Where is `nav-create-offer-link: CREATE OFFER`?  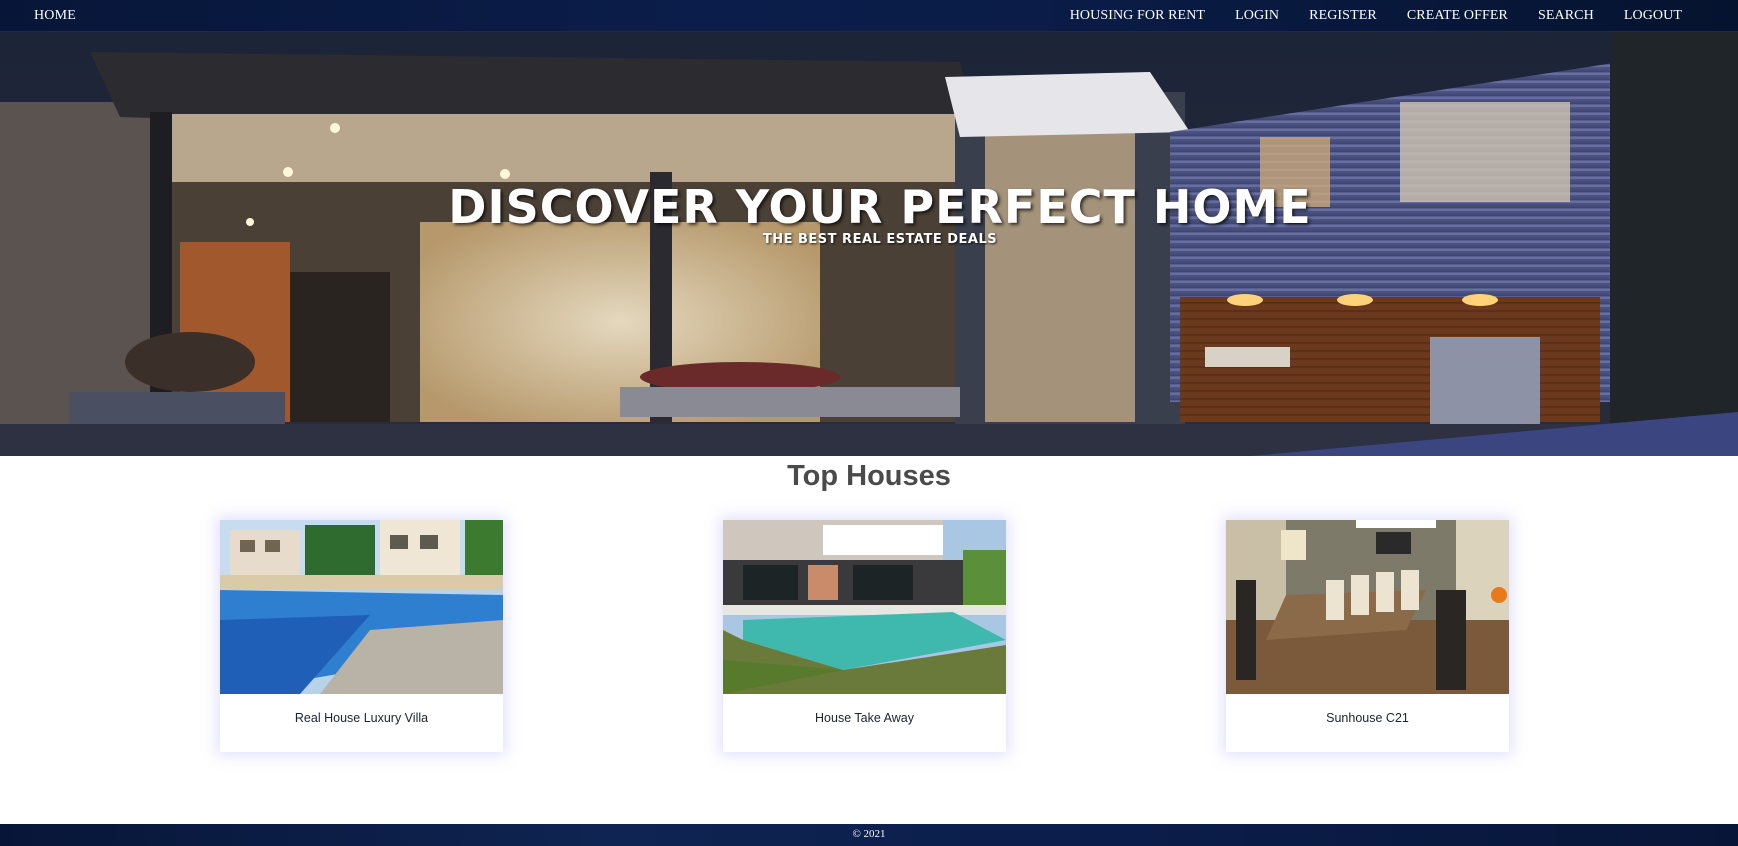 nav-create-offer-link: CREATE OFFER is located at coordinates (1457, 16).